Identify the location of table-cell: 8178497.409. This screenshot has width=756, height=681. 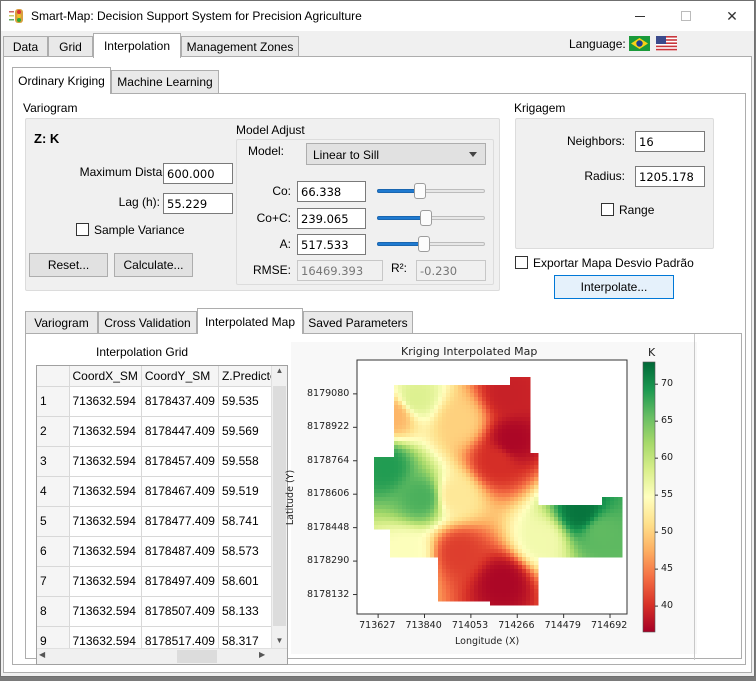
(180, 581).